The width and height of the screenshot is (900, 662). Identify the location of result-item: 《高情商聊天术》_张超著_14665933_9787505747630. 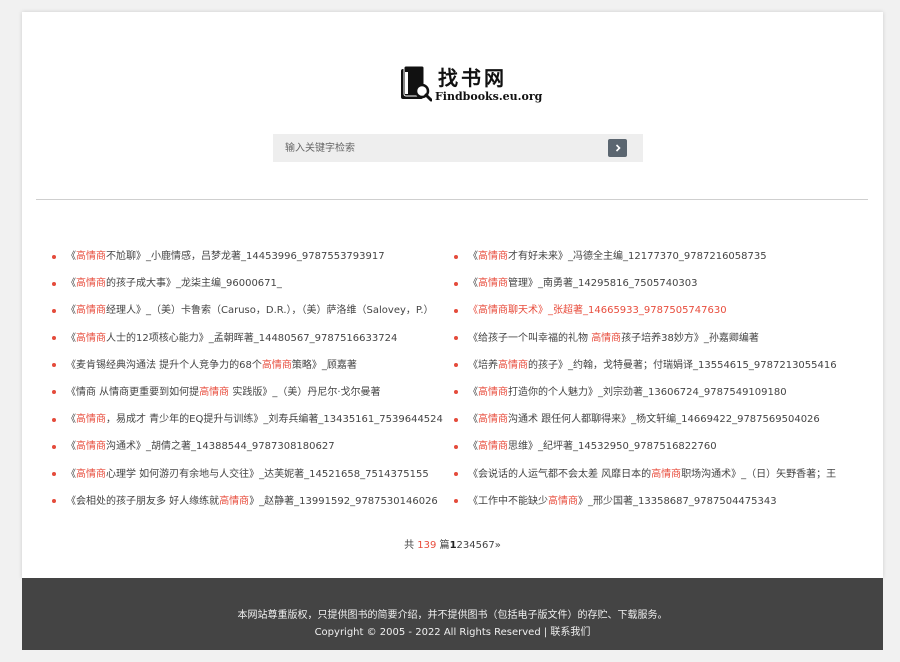
(654, 310).